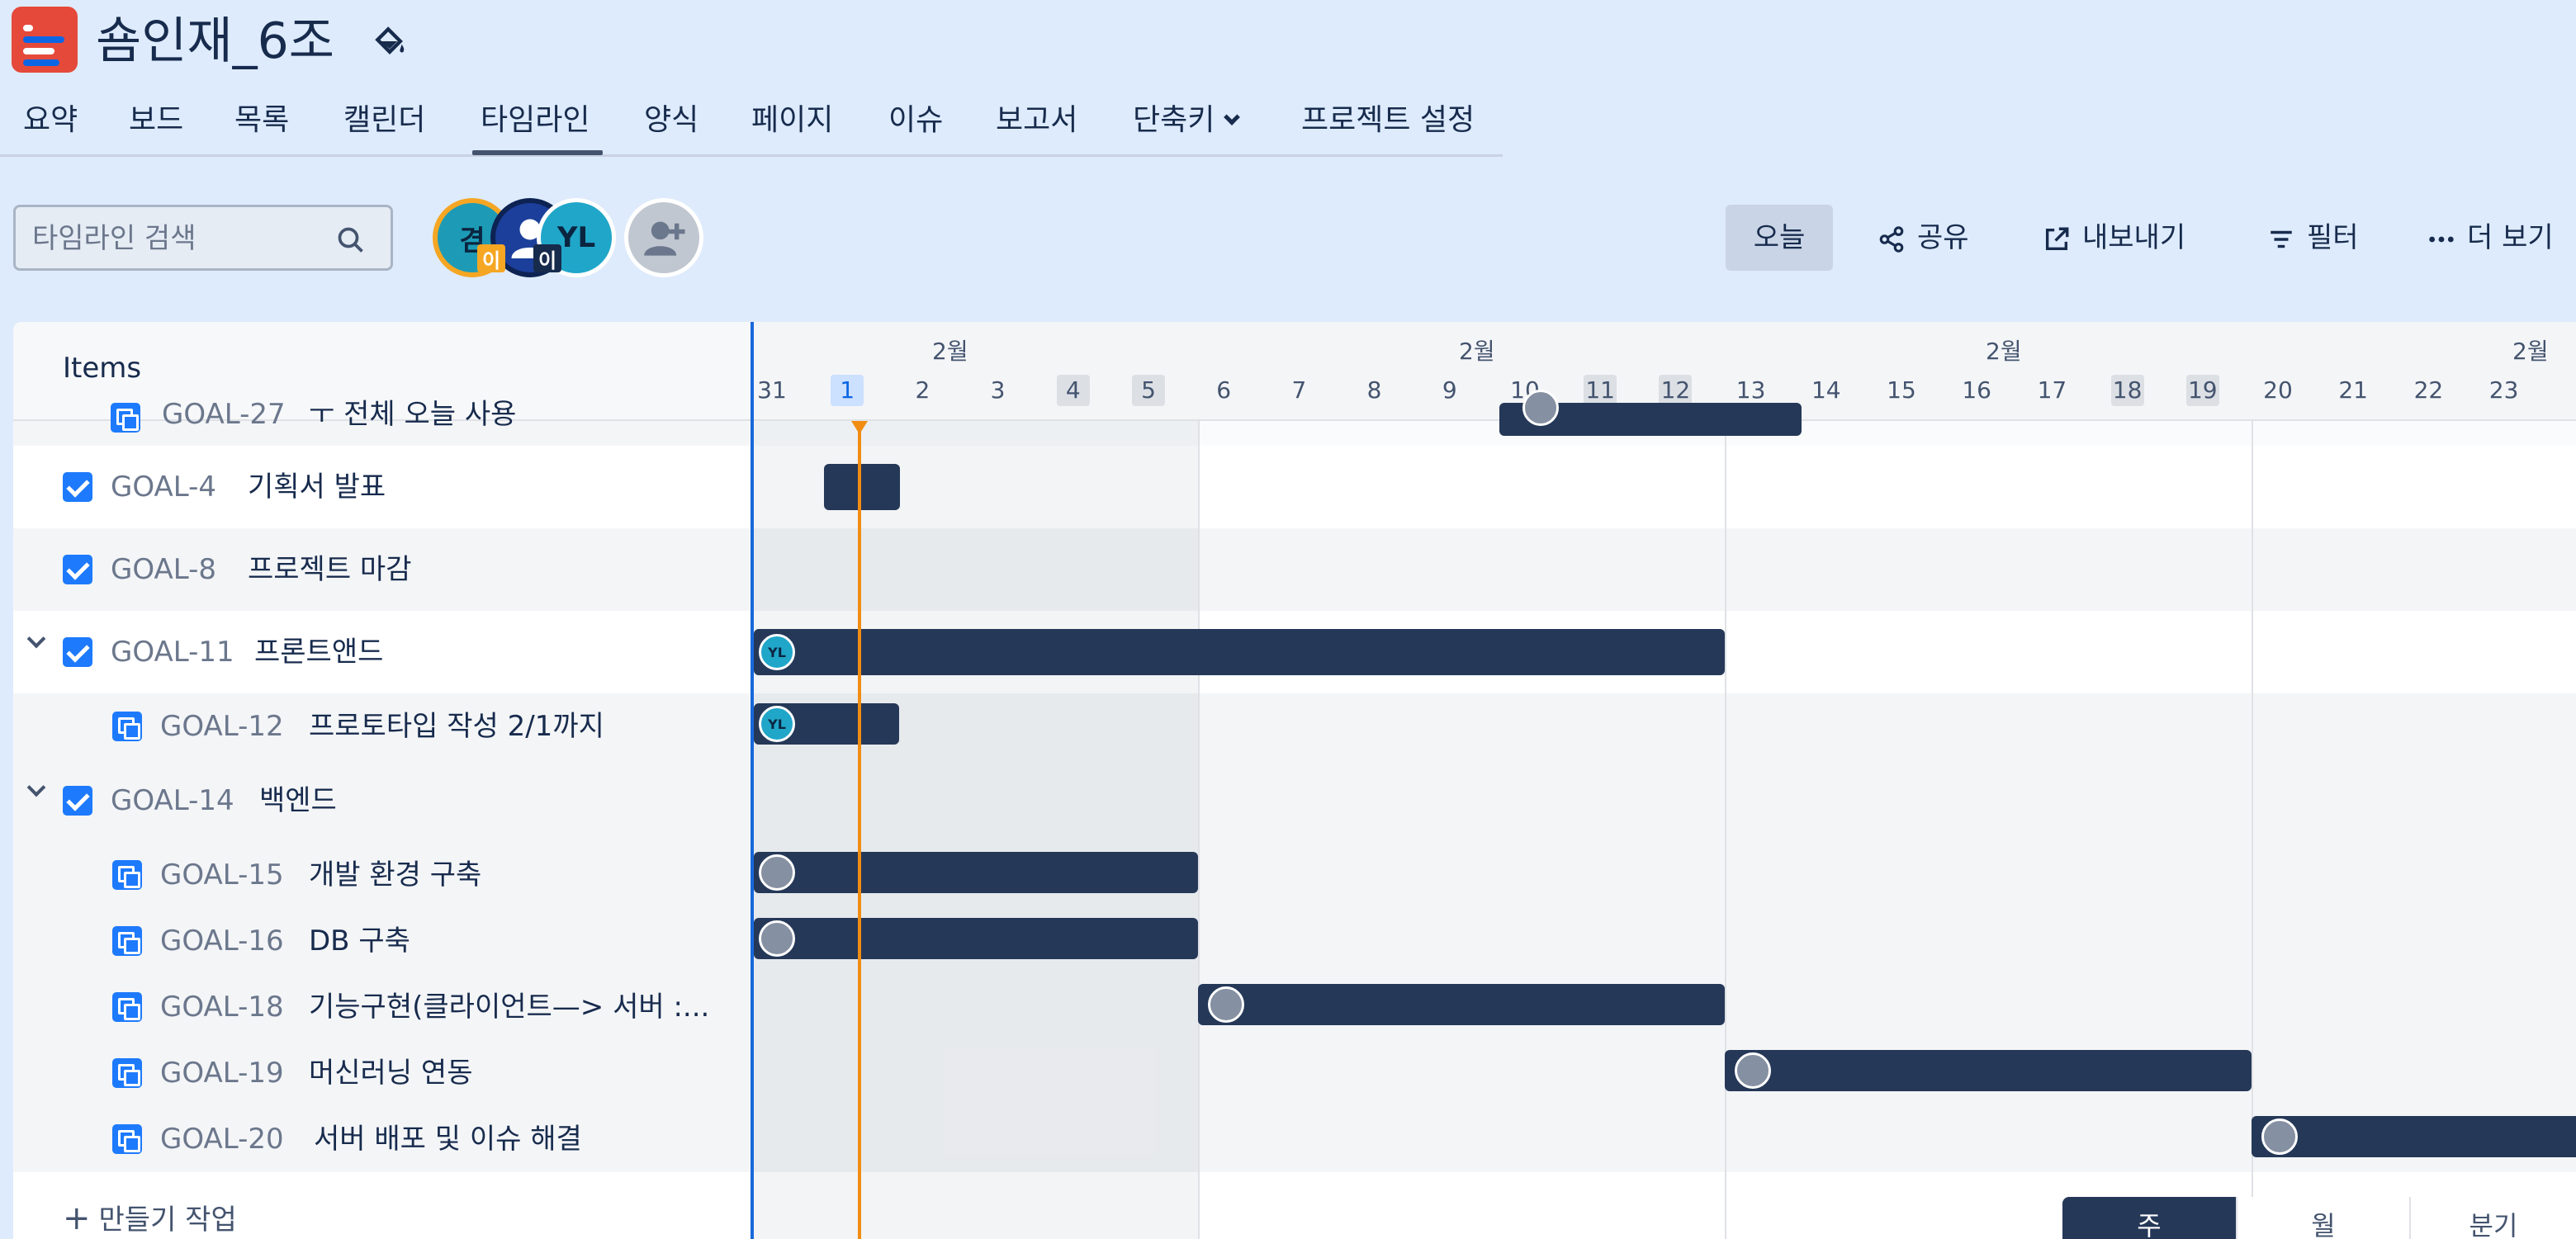  What do you see at coordinates (2278, 390) in the screenshot?
I see `day-label: 20` at bounding box center [2278, 390].